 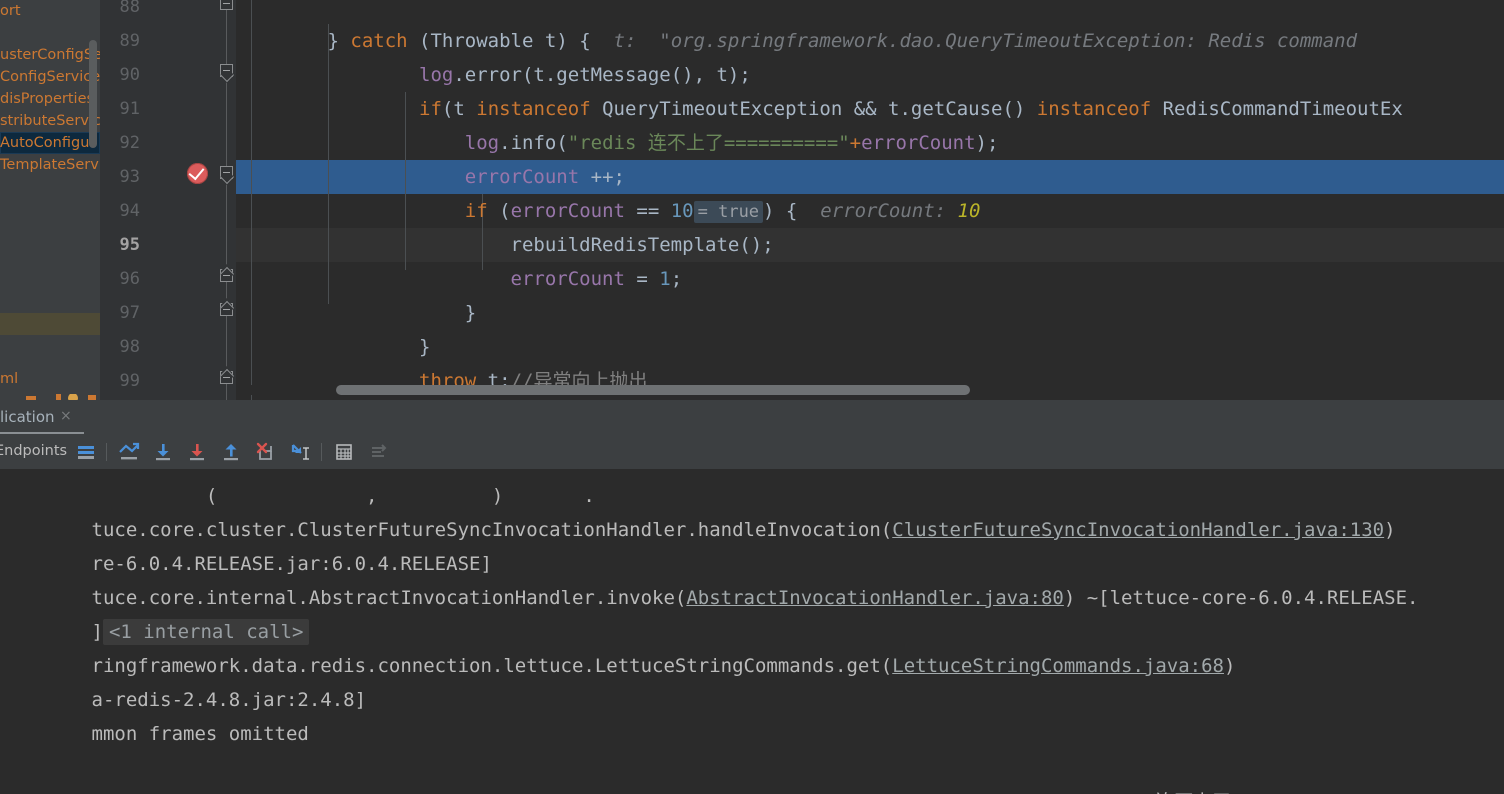 What do you see at coordinates (129, 381) in the screenshot?
I see `line-number: 99` at bounding box center [129, 381].